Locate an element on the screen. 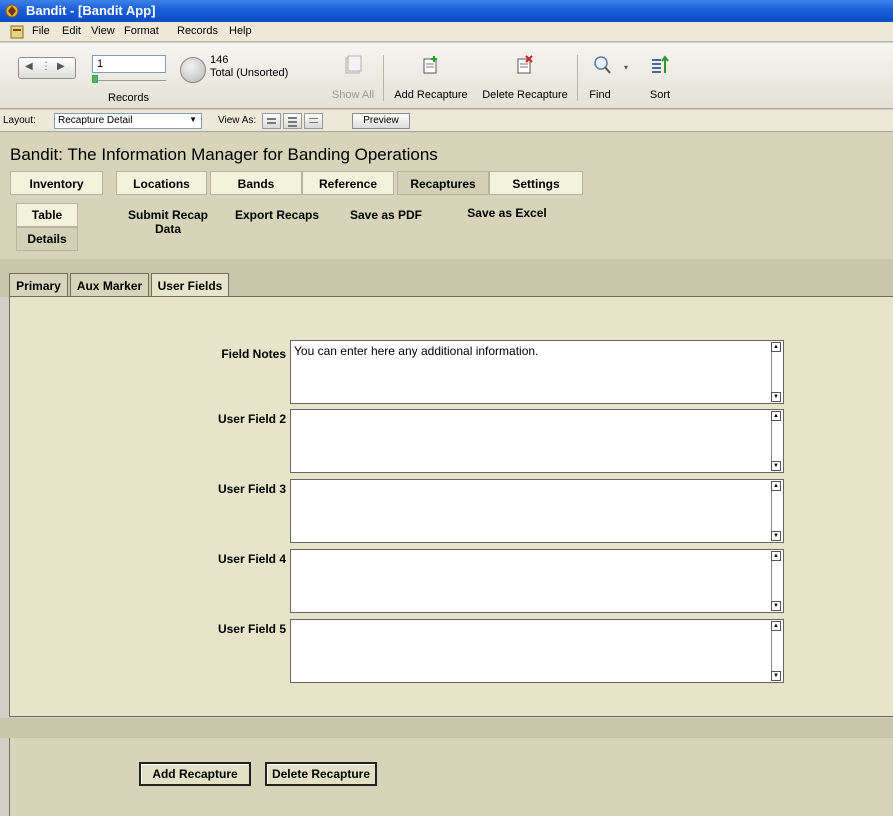 This screenshot has height=816, width=893. user-field-5-input: ▲ ▼ is located at coordinates (537, 651).